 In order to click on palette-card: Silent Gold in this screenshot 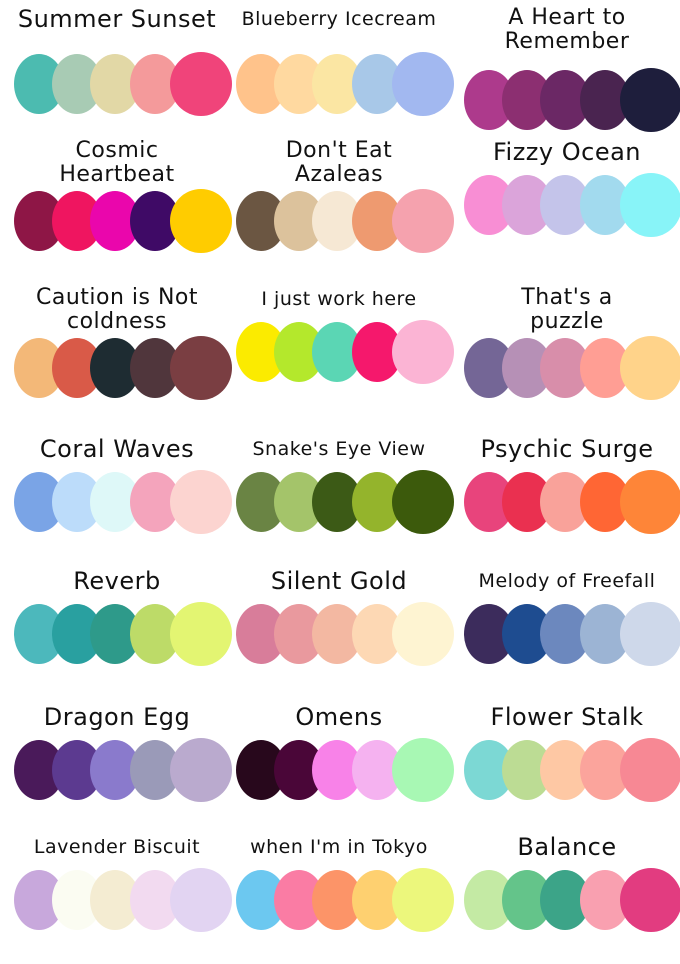, I will do `click(340, 630)`.